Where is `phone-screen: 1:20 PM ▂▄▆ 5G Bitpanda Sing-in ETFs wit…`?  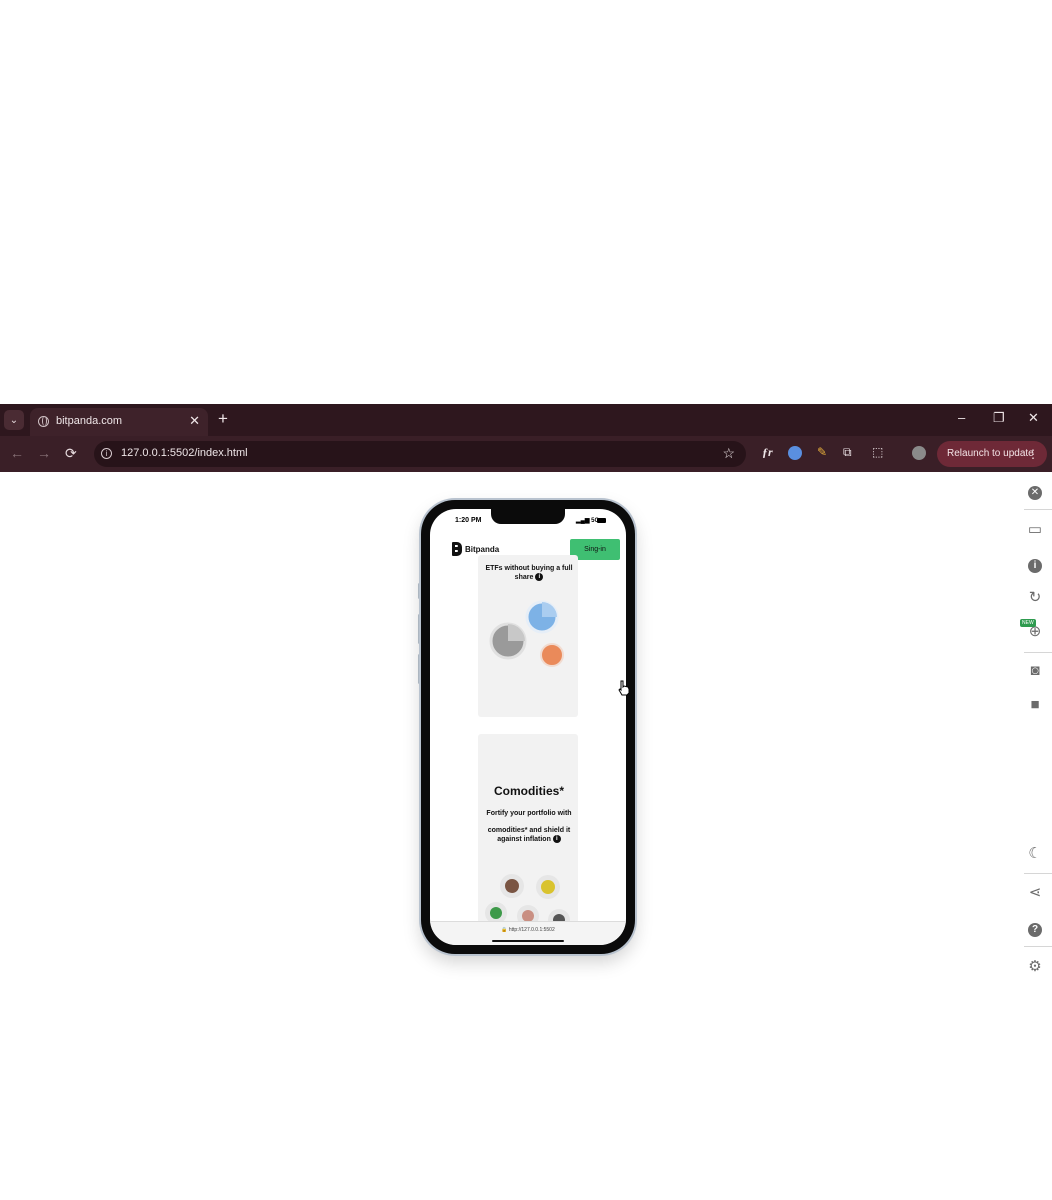
phone-screen: 1:20 PM ▂▄▆ 5G Bitpanda Sing-in ETFs wit… is located at coordinates (528, 727).